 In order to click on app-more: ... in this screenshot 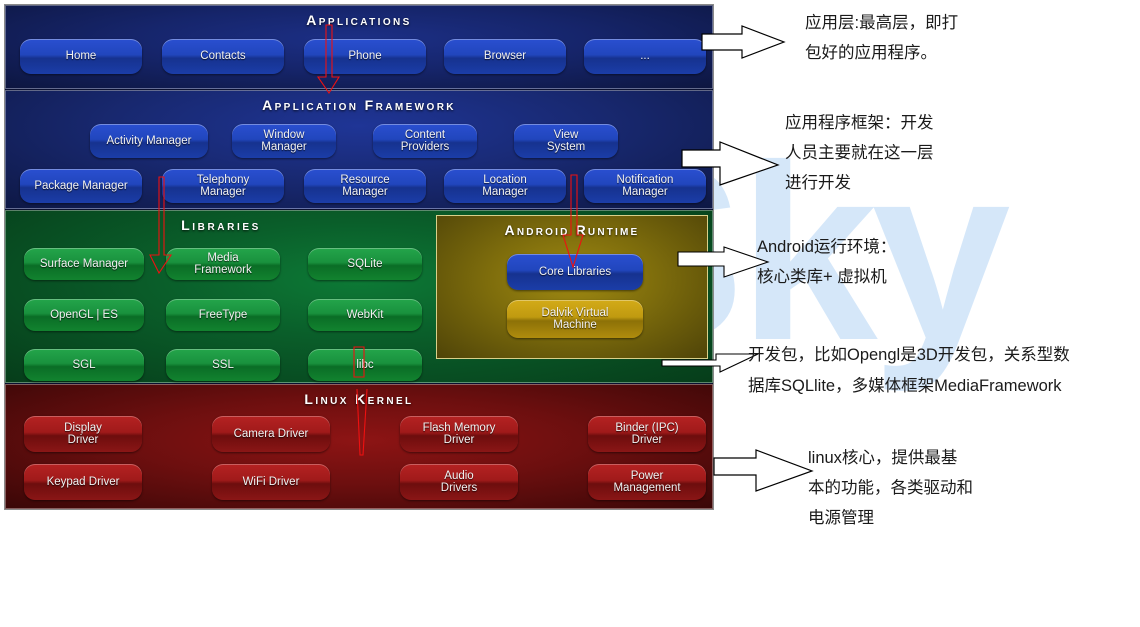, I will do `click(645, 56)`.